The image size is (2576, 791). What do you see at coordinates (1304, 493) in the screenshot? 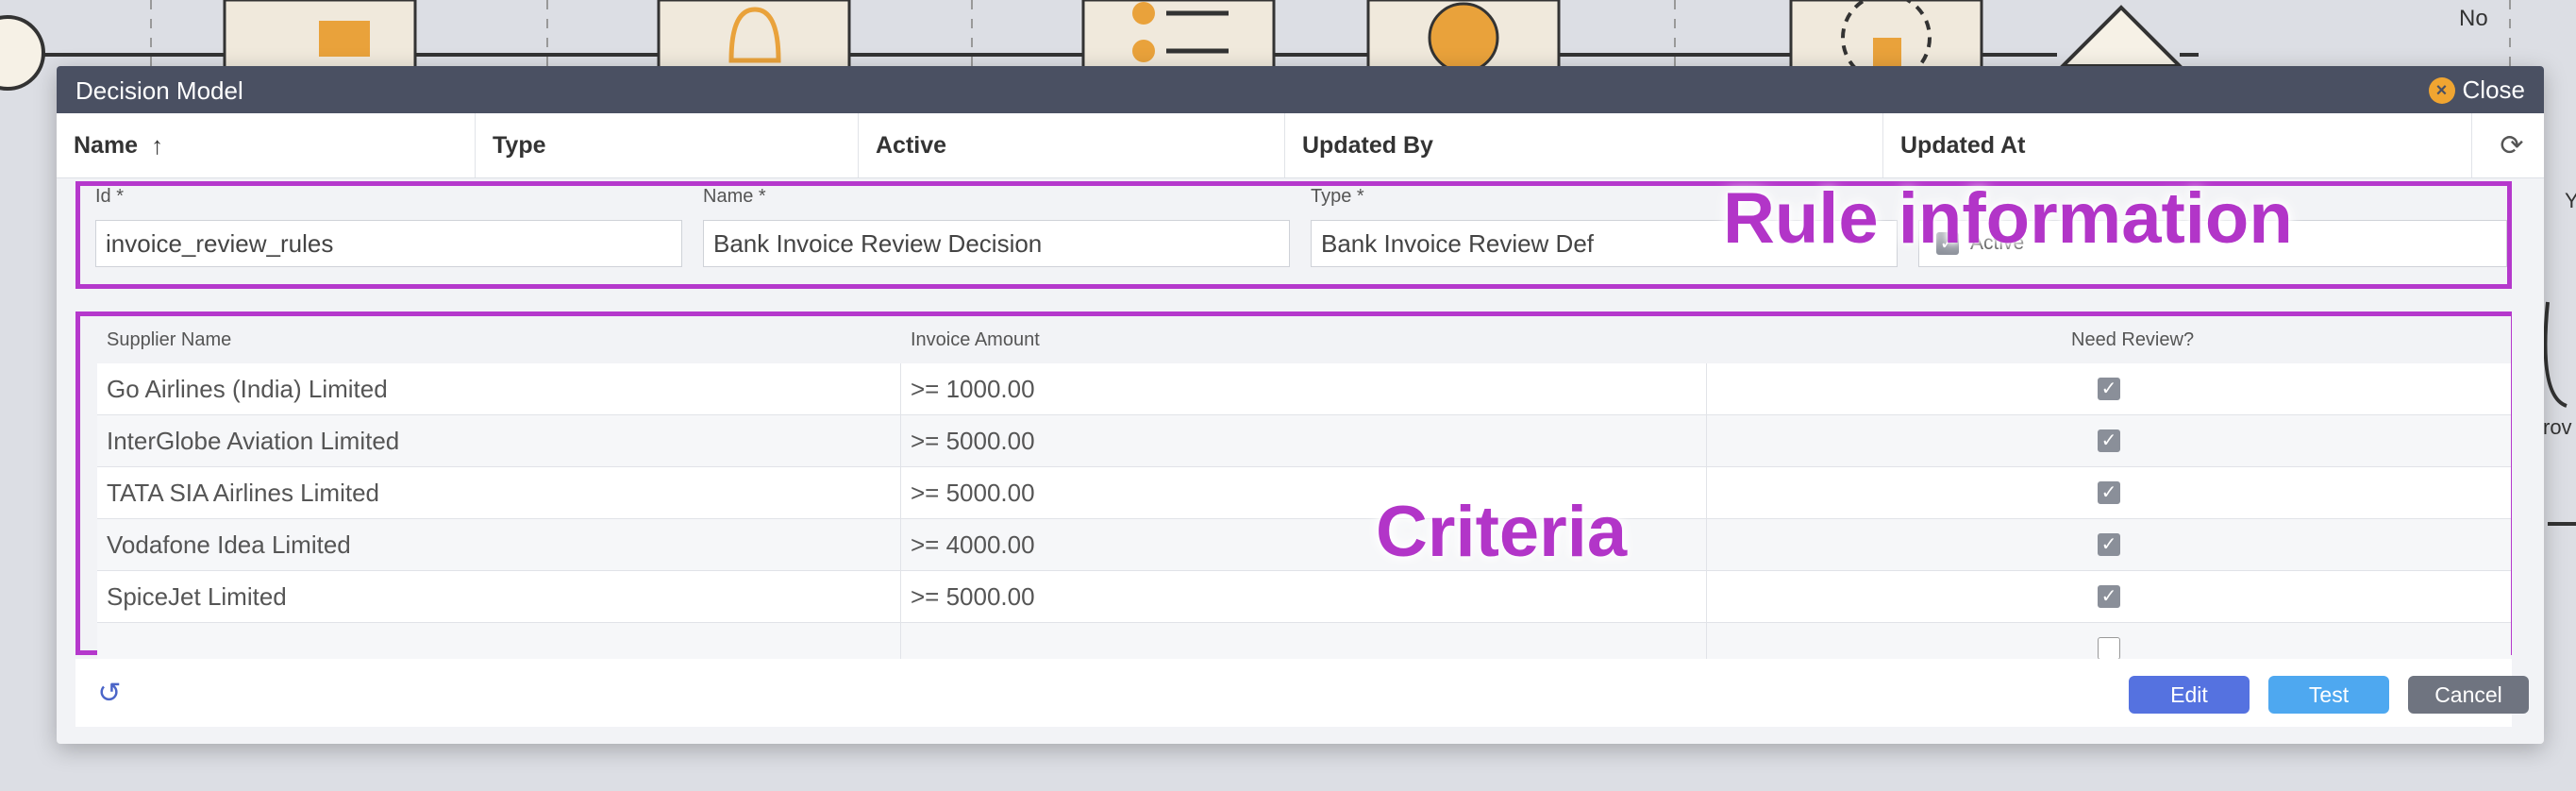
I see `table-row: TATA SIA Airlines Limited >= 5000.00 ✓` at bounding box center [1304, 493].